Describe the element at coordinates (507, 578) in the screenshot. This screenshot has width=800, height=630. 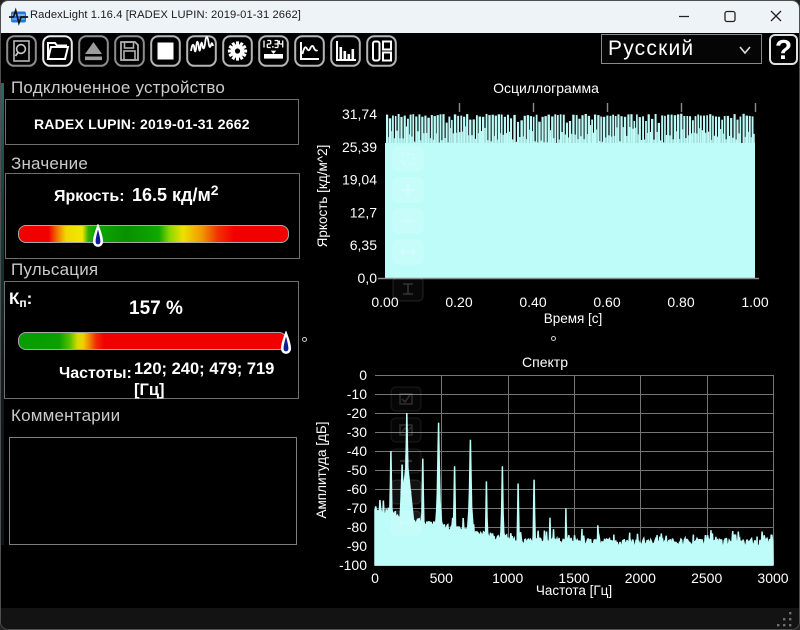
I see `svg-text: 1000` at that location.